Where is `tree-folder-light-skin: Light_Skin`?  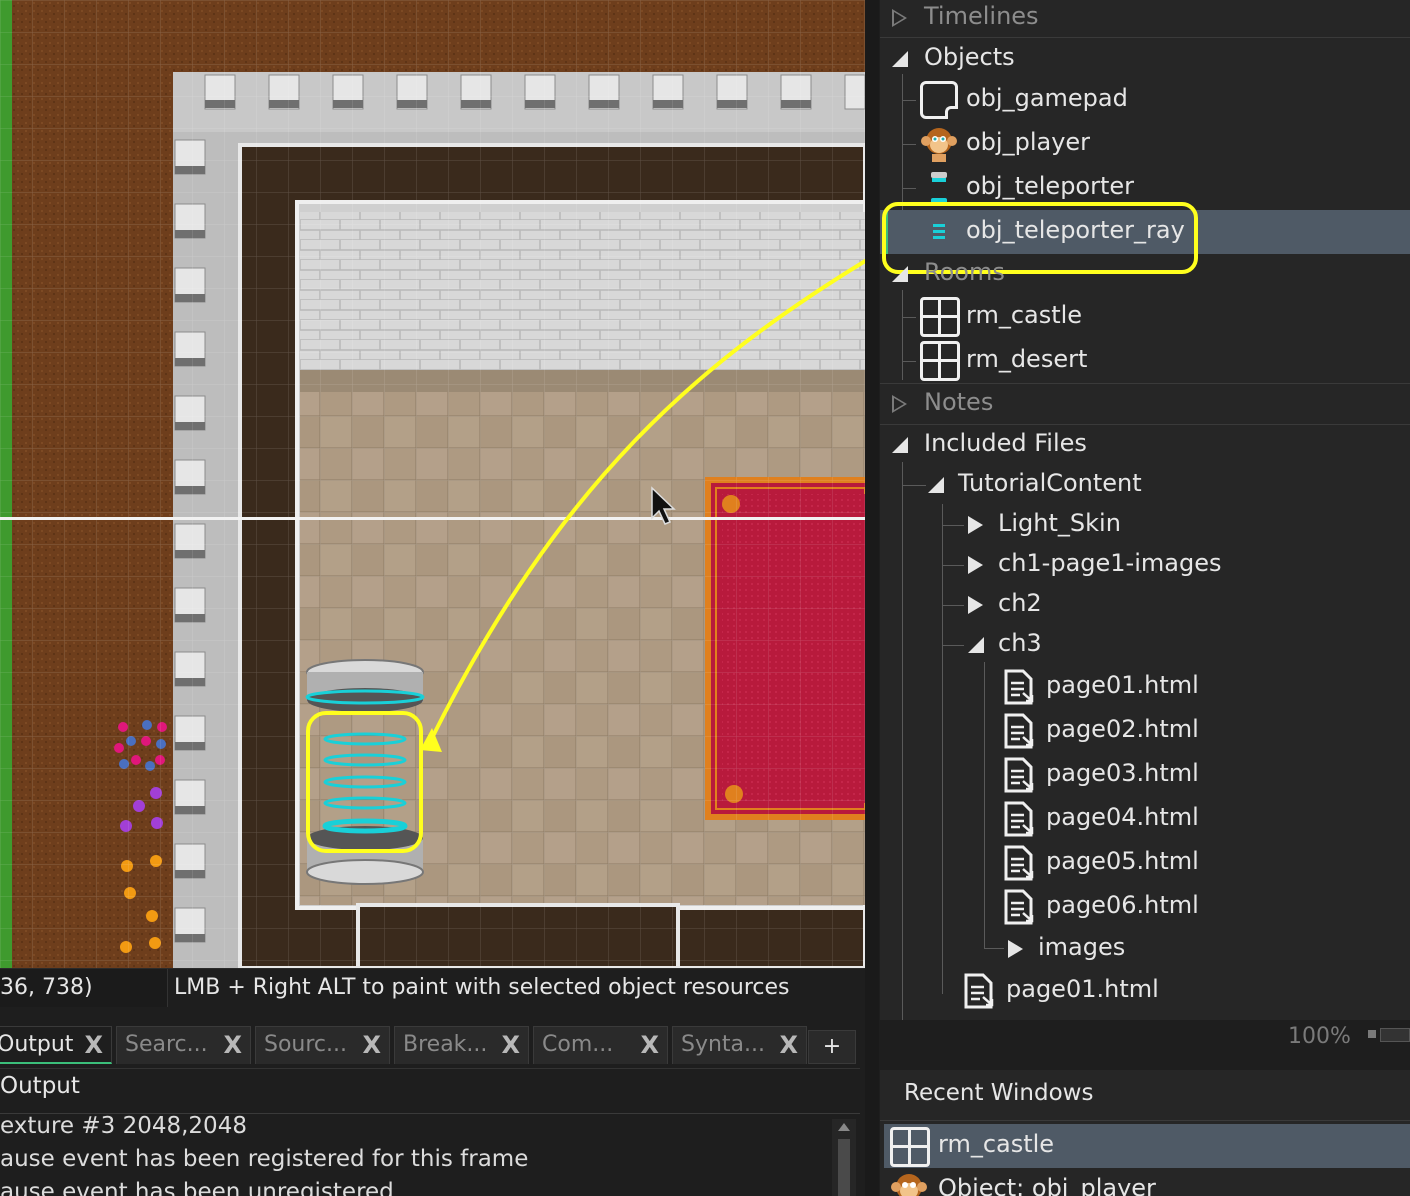 tree-folder-light-skin: Light_Skin is located at coordinates (1145, 525).